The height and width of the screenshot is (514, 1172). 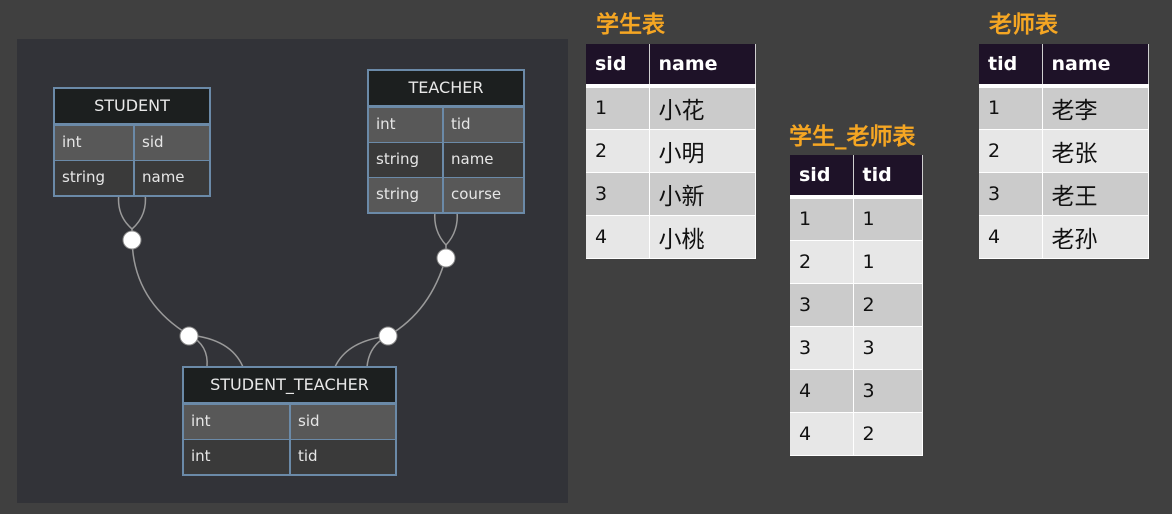 I want to click on teacher-table: tid name 1 老李 2 老张 3 老王 4 老孙, so click(x=1064, y=151).